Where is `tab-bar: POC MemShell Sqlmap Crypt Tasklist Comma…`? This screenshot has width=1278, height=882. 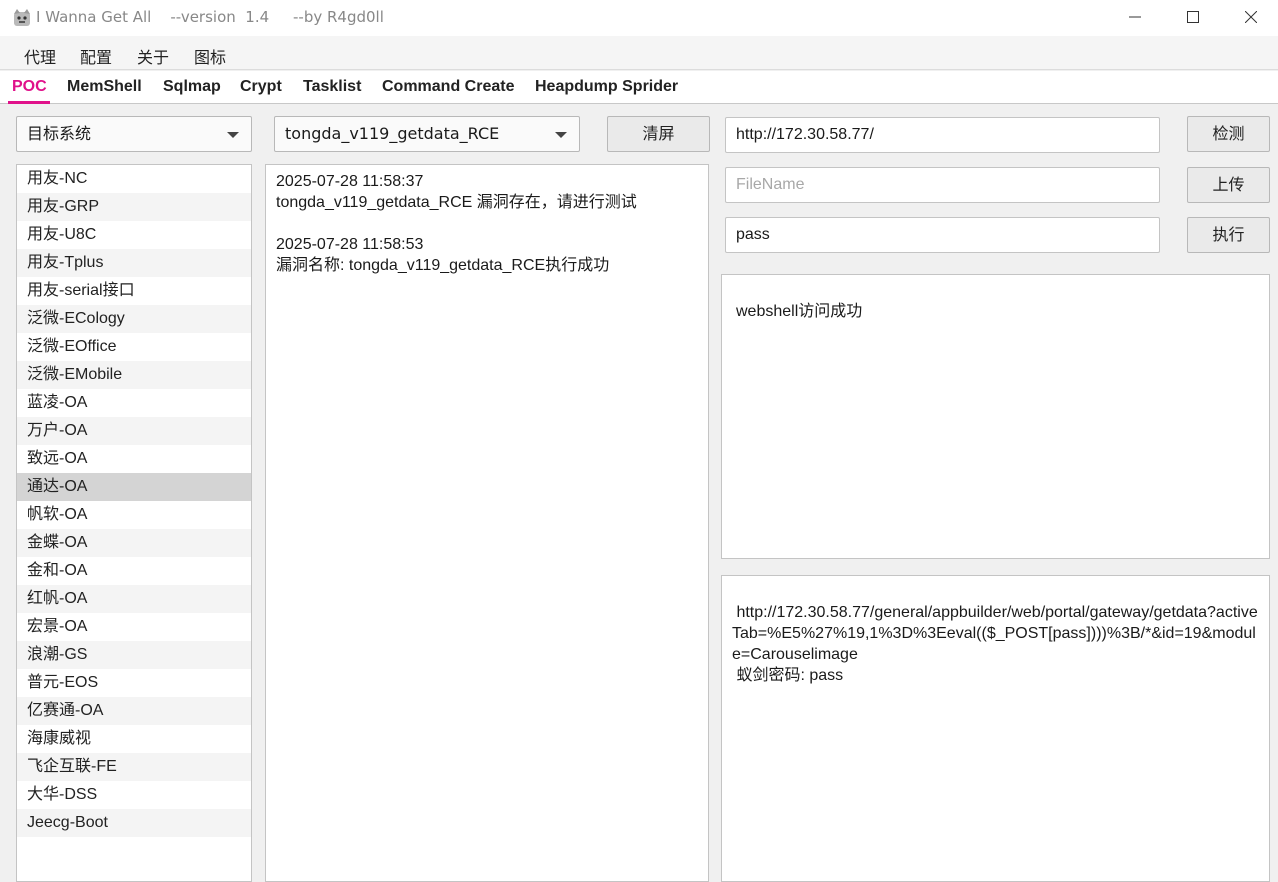
tab-bar: POC MemShell Sqlmap Crypt Tasklist Comma… is located at coordinates (639, 87).